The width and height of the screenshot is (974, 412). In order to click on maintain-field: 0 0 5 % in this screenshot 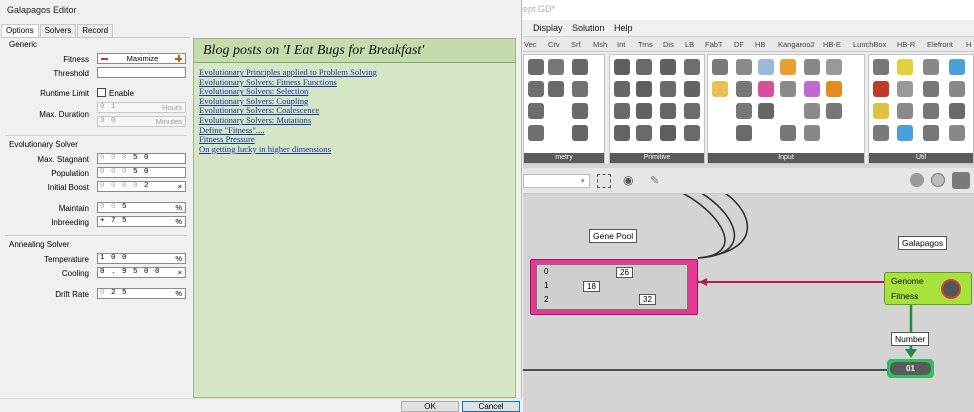, I will do `click(141, 207)`.